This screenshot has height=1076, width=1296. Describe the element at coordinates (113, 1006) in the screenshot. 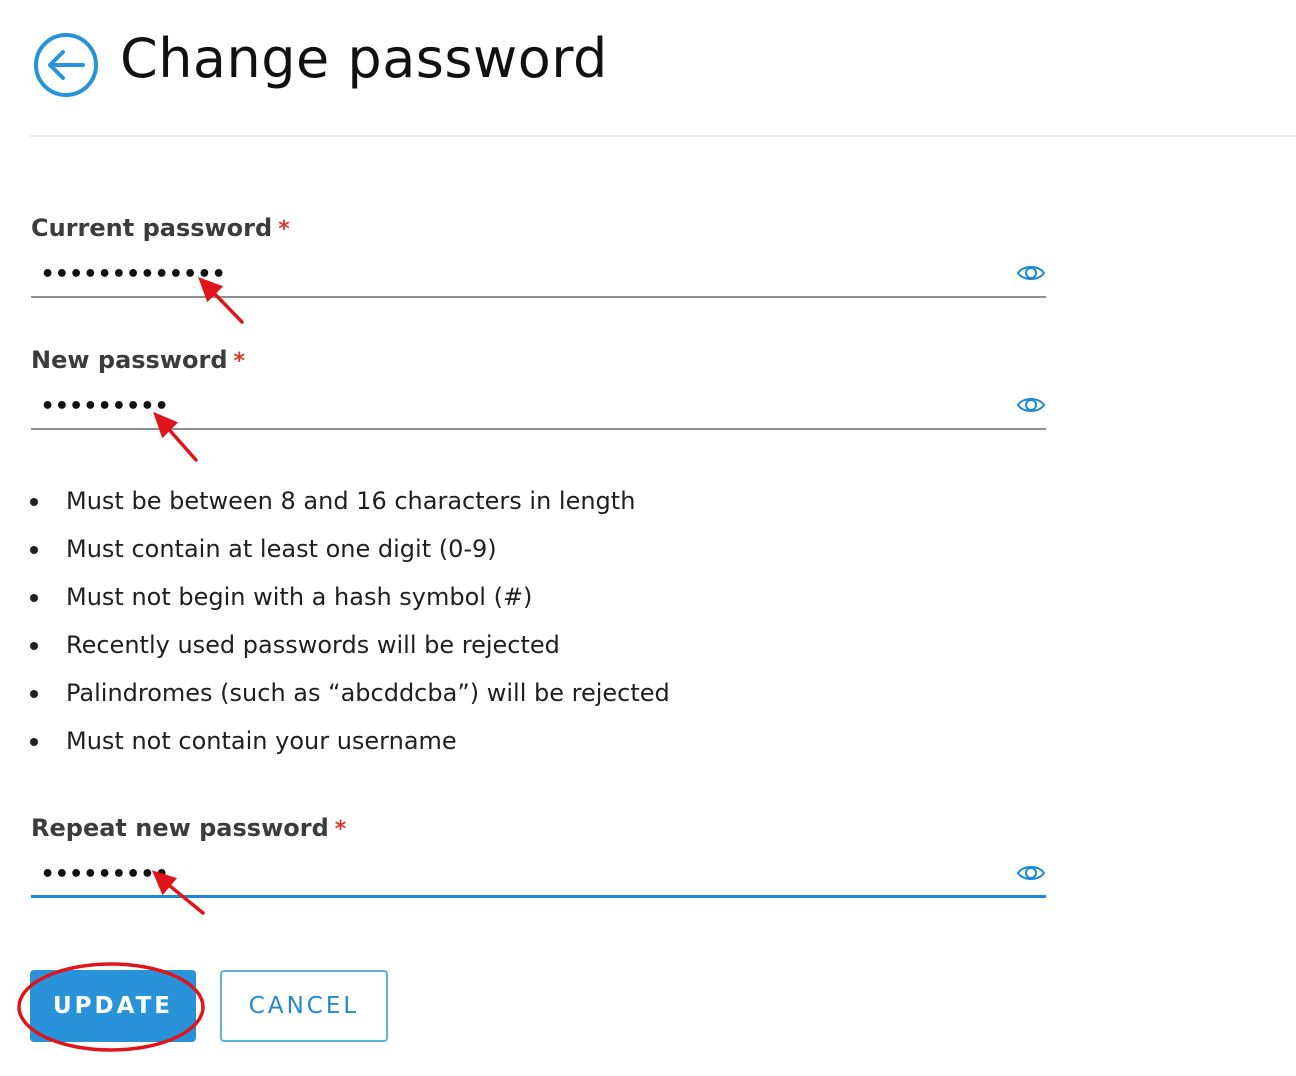

I see `update-button: UPDATE` at that location.